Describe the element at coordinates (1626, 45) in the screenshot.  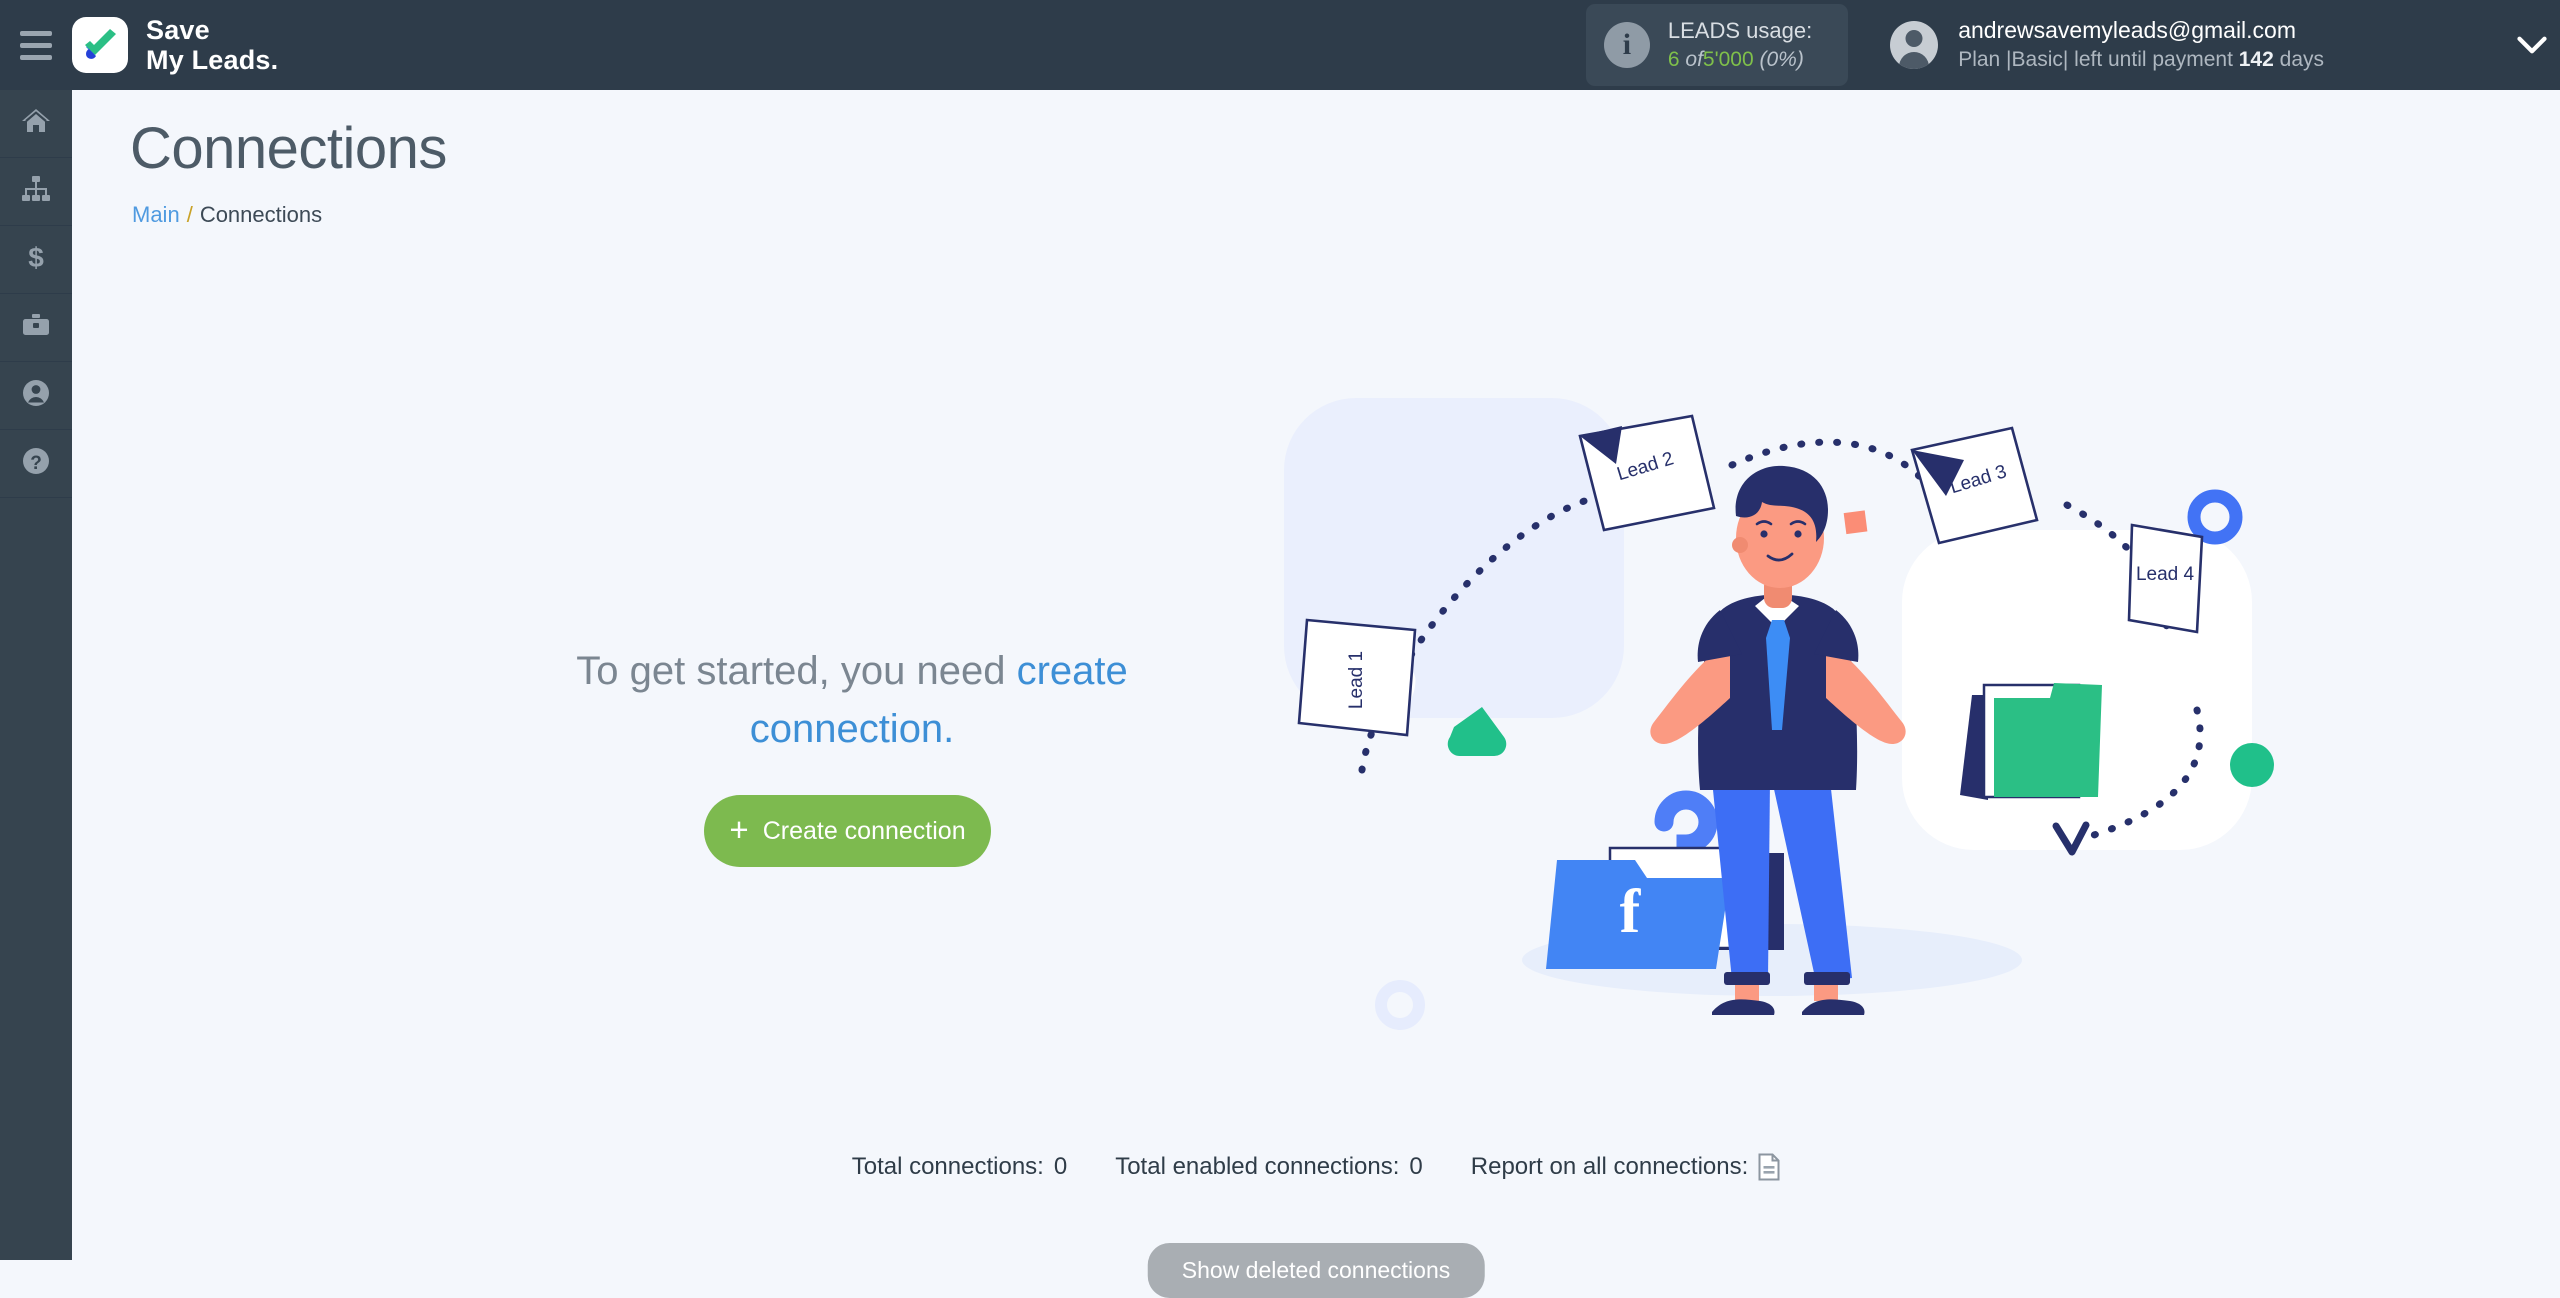
I see `info-icon: i` at that location.